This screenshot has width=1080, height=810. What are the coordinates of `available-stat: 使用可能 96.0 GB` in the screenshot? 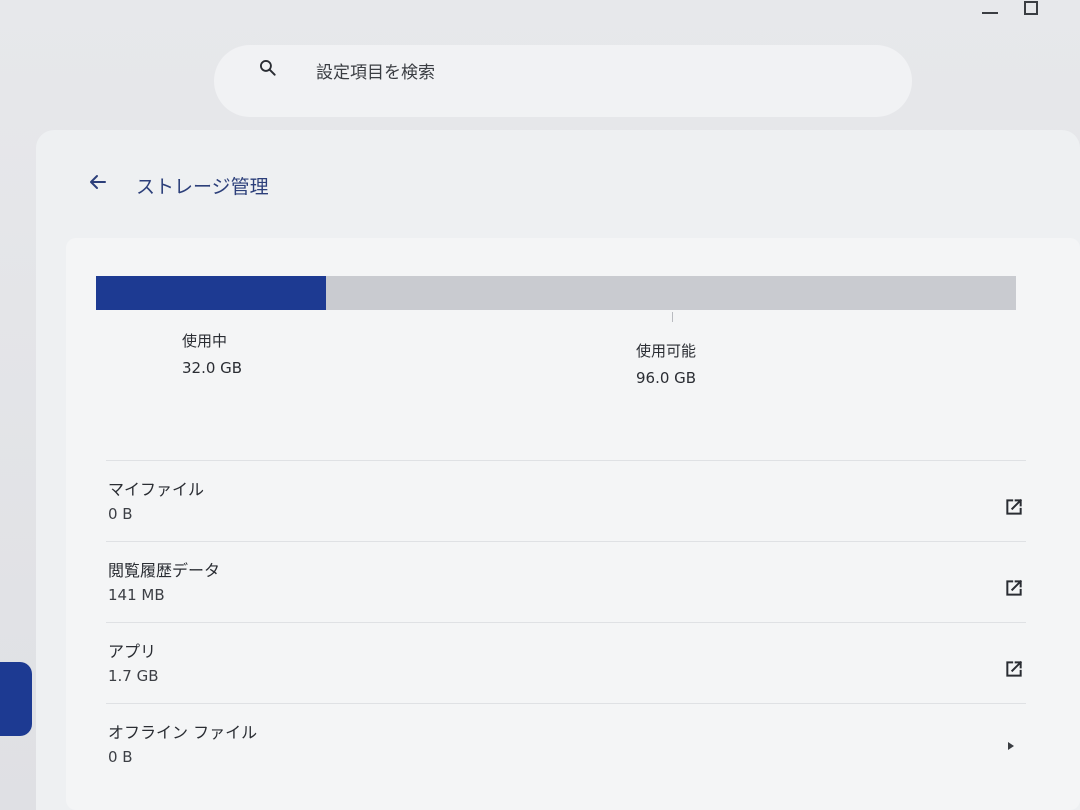 It's located at (666, 365).